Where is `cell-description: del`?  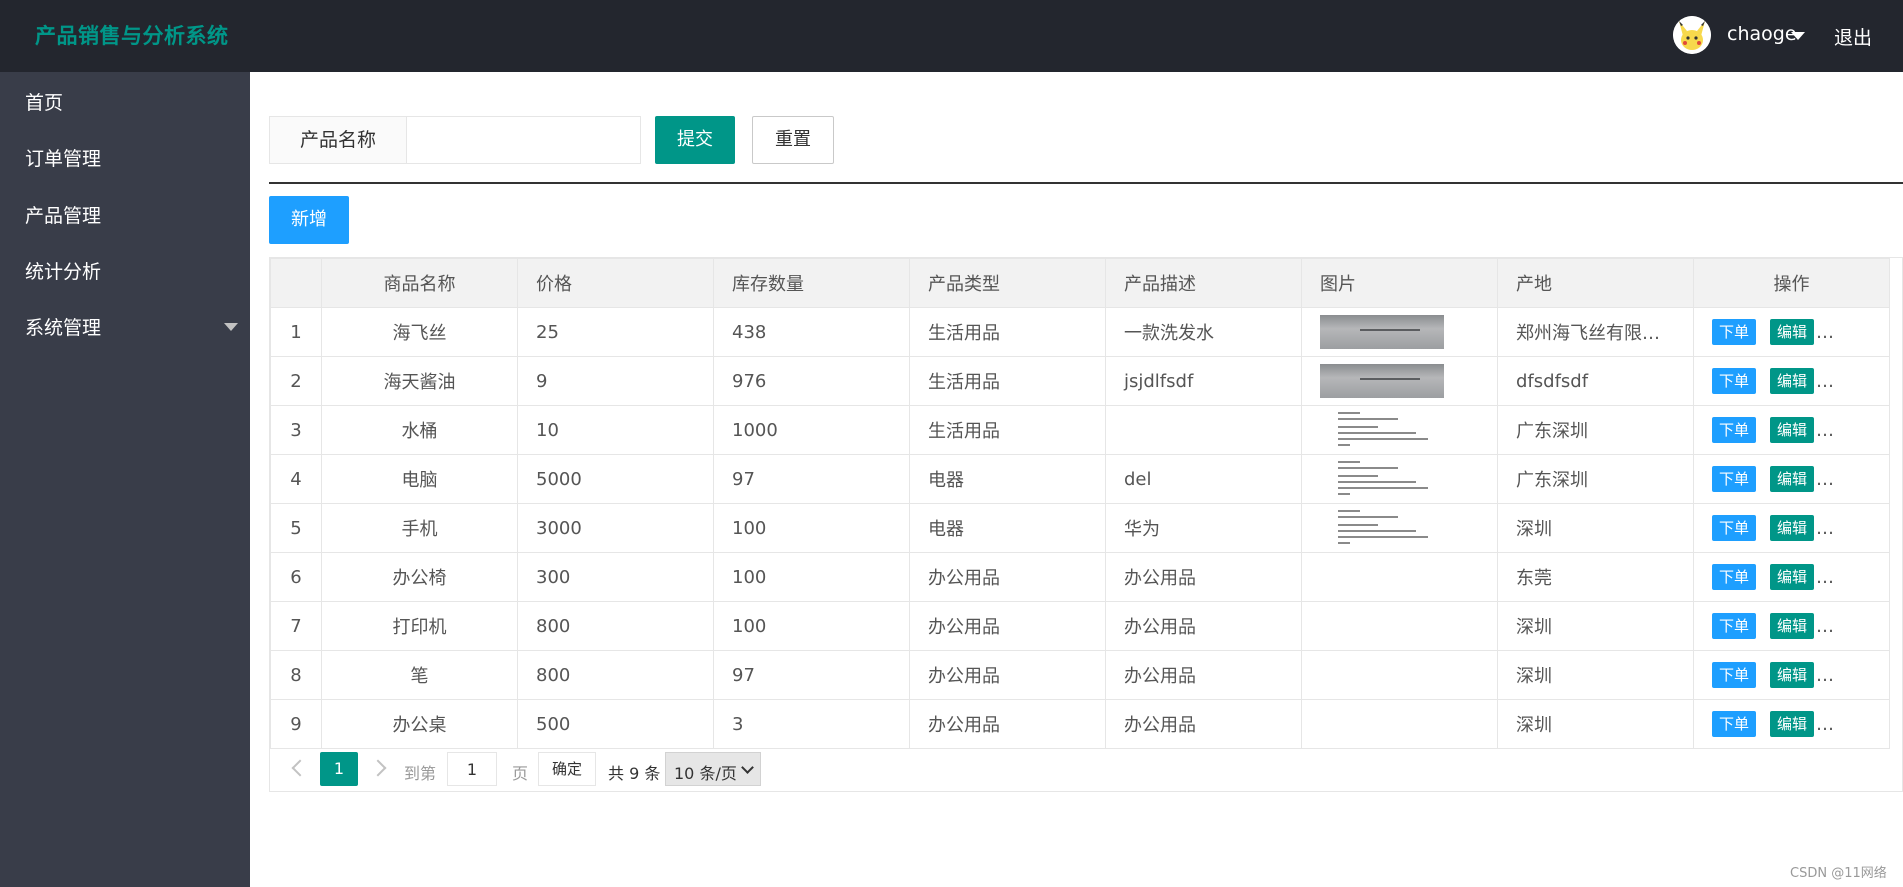
cell-description: del is located at coordinates (1203, 479).